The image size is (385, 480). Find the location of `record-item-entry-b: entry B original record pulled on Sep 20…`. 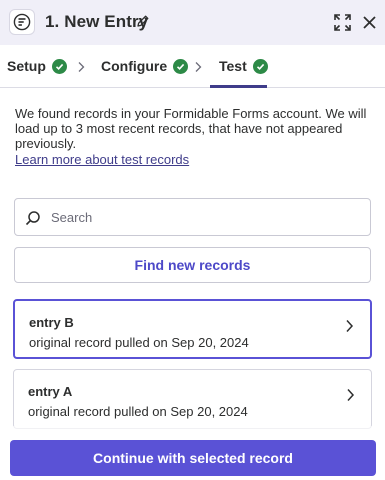

record-item-entry-b: entry B original record pulled on Sep 20… is located at coordinates (192, 329).